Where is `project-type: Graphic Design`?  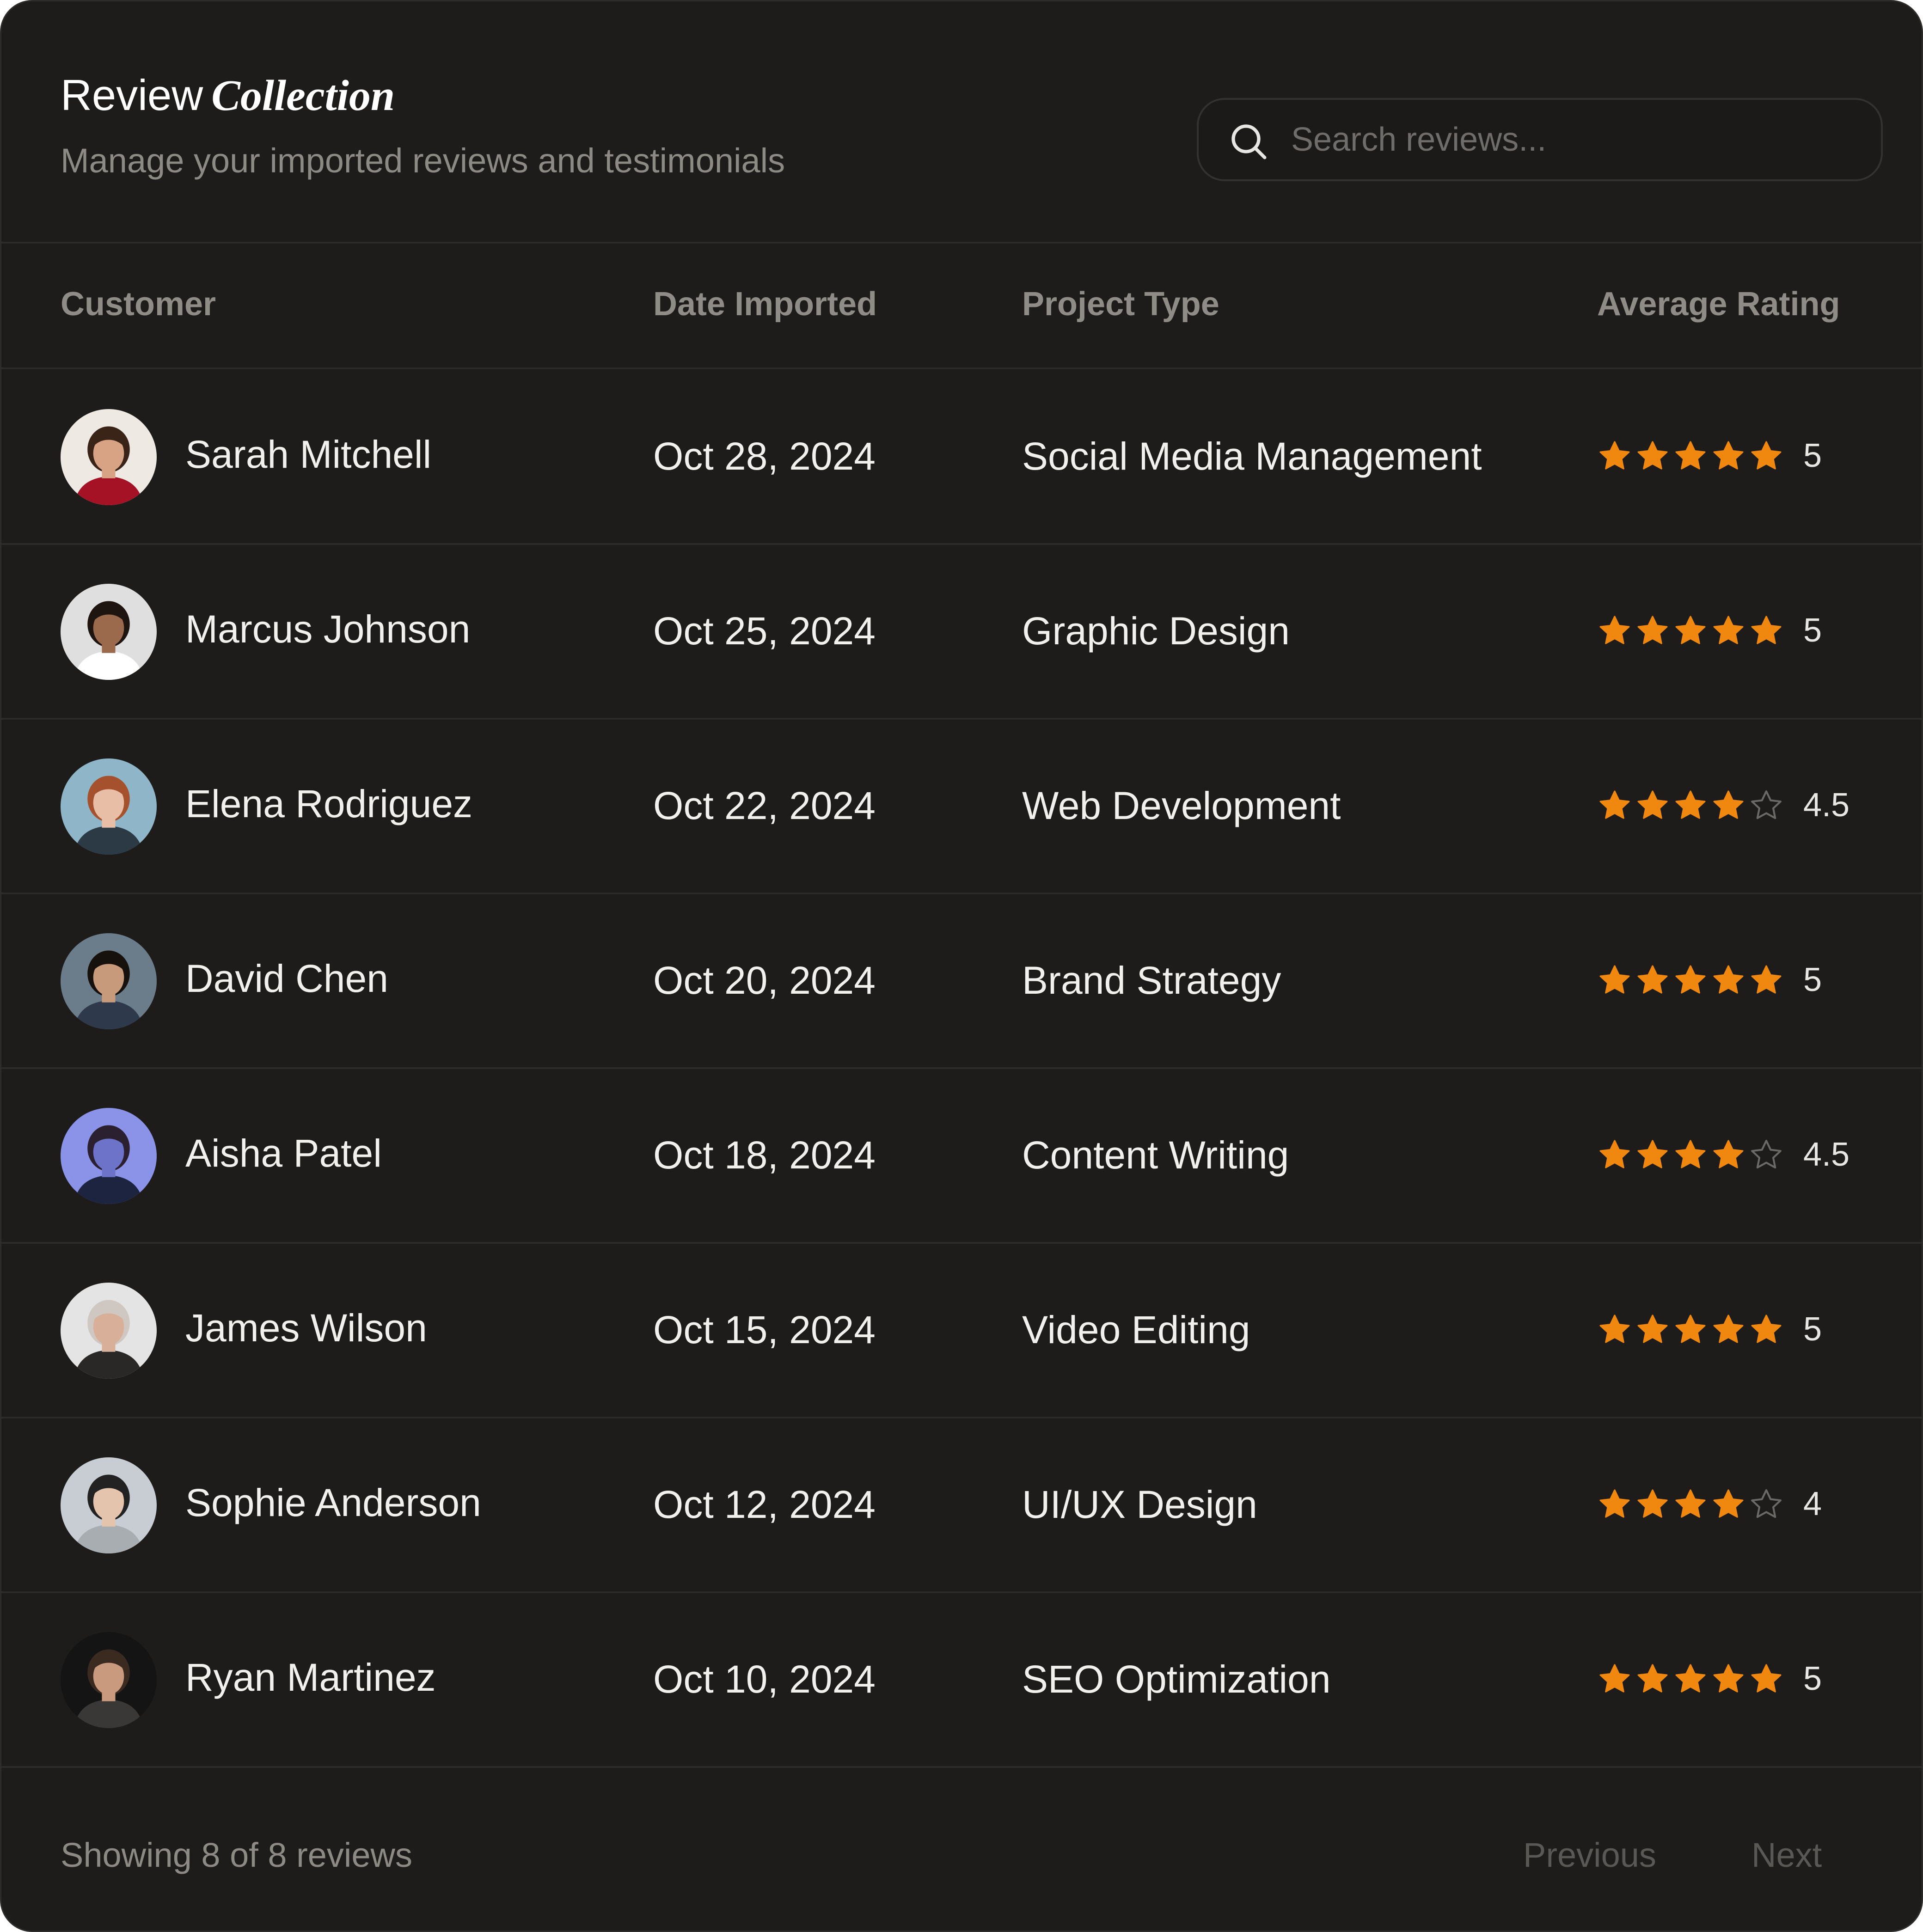 project-type: Graphic Design is located at coordinates (1156, 631).